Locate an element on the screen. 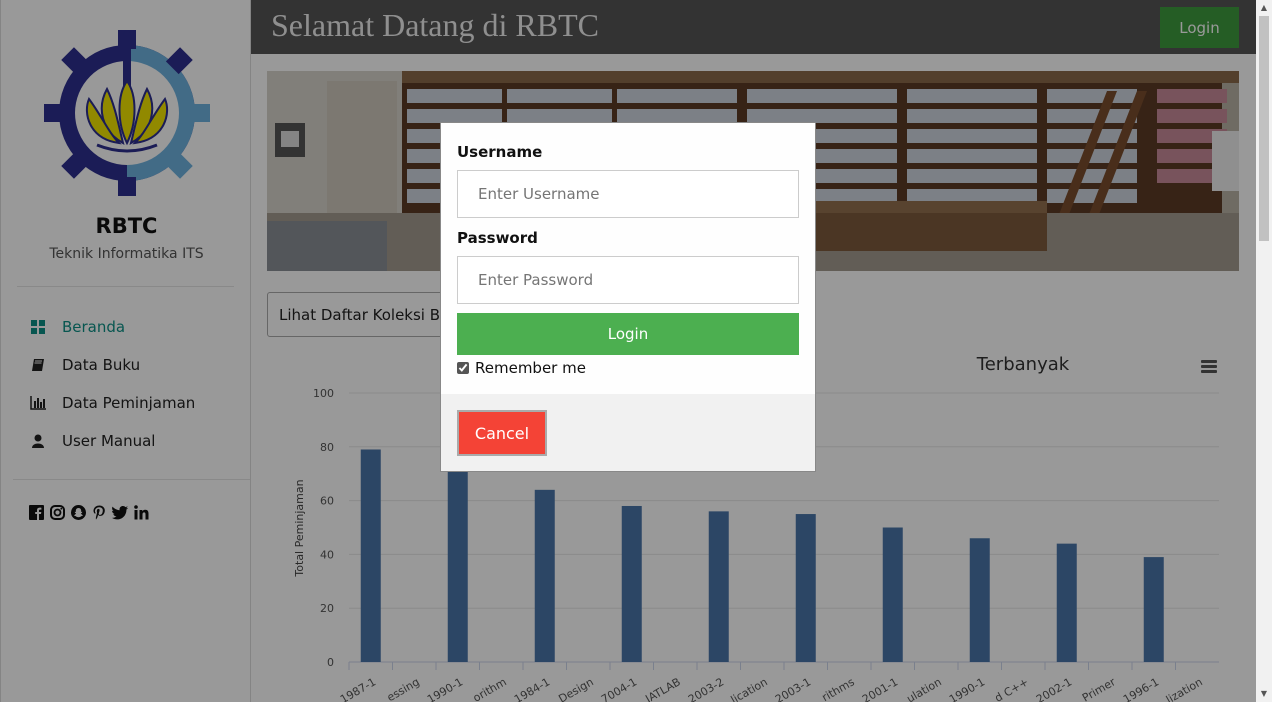 This screenshot has width=1272, height=702. remember-me-label: Remember me is located at coordinates (530, 368).